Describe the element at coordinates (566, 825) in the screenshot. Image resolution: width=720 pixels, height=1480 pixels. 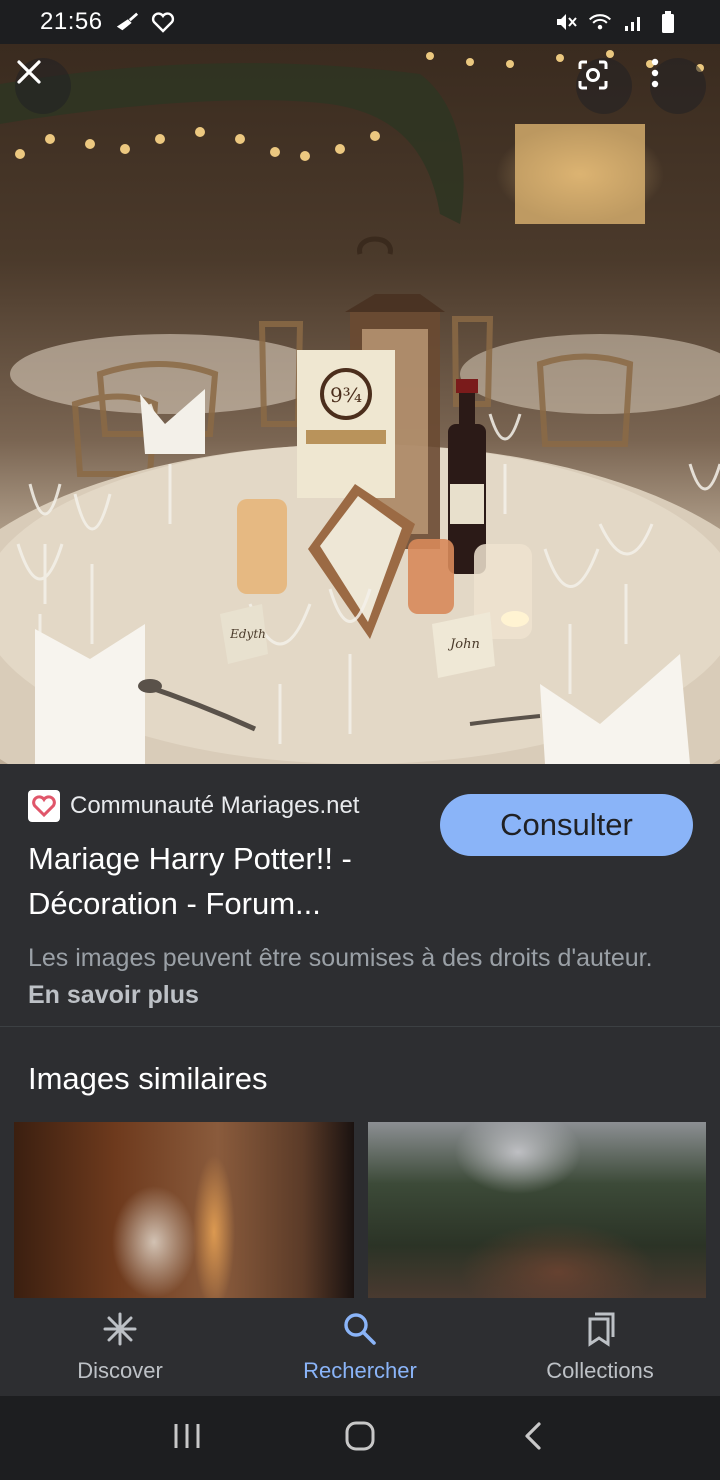
I see `consult-button: Consulter` at that location.